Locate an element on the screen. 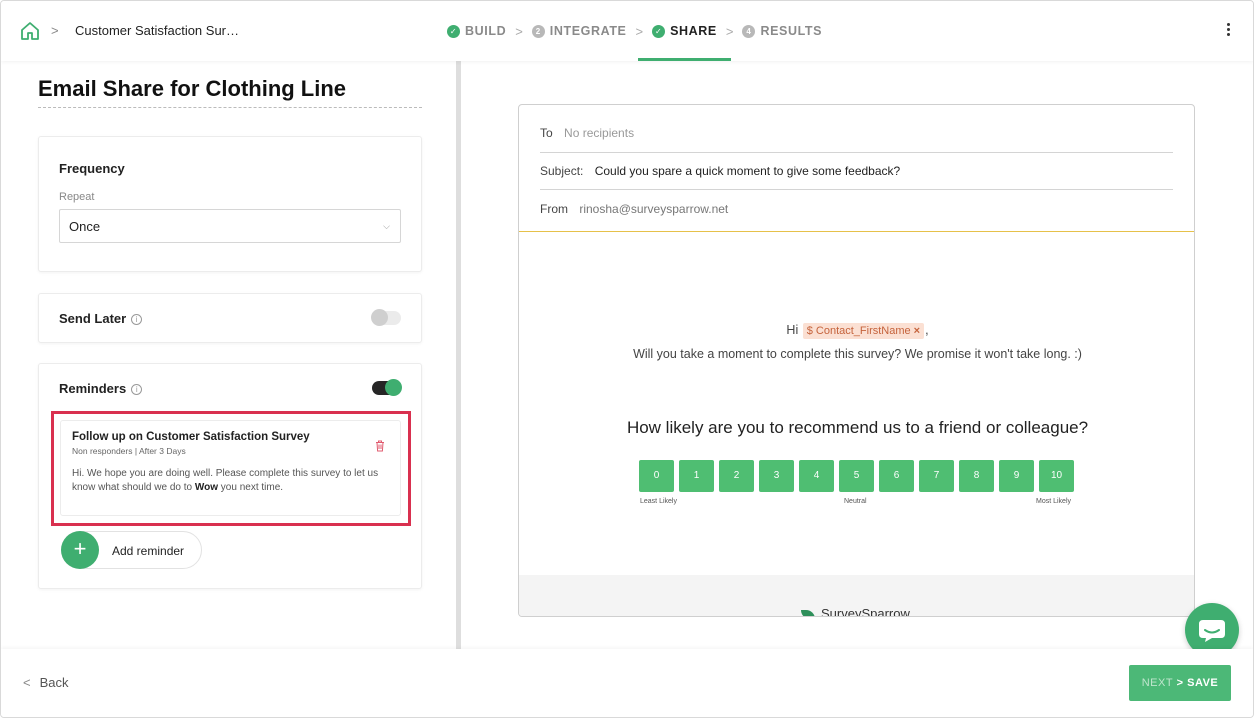  email-footer: SurveySparrow is located at coordinates (856, 596).